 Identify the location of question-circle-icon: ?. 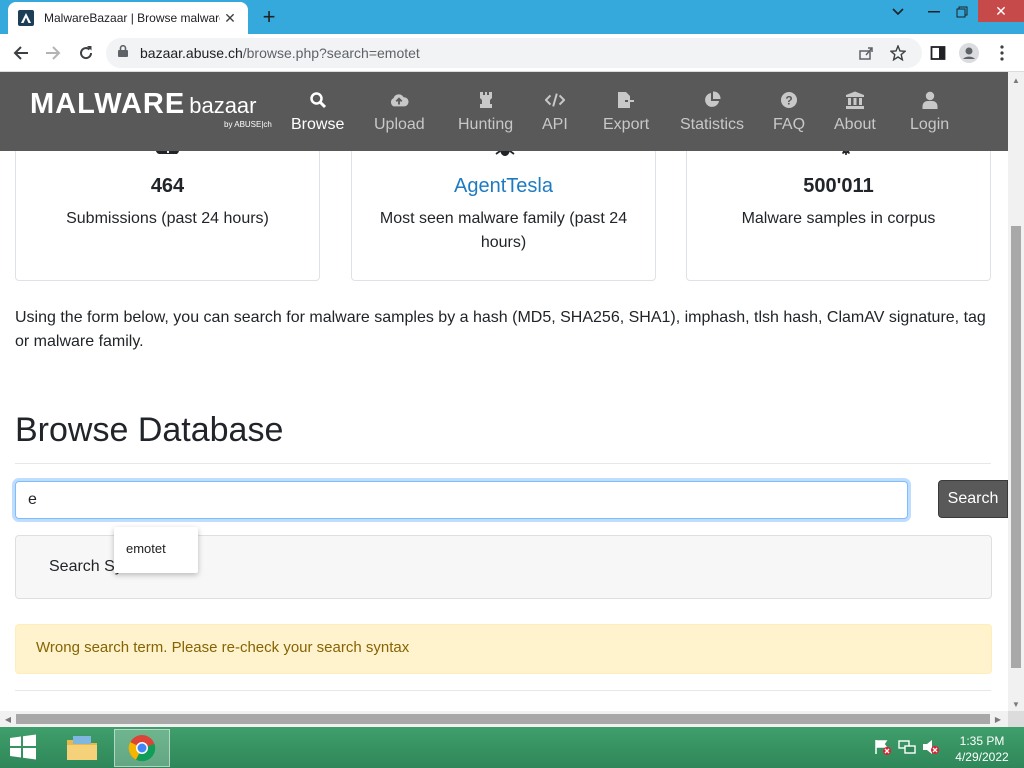
(789, 100).